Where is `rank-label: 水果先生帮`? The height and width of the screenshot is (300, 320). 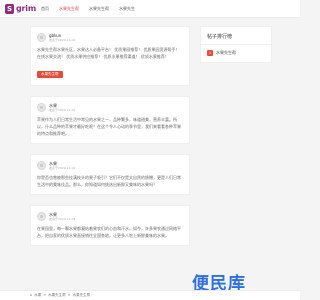 rank-label: 水果先生帮 is located at coordinates (226, 53).